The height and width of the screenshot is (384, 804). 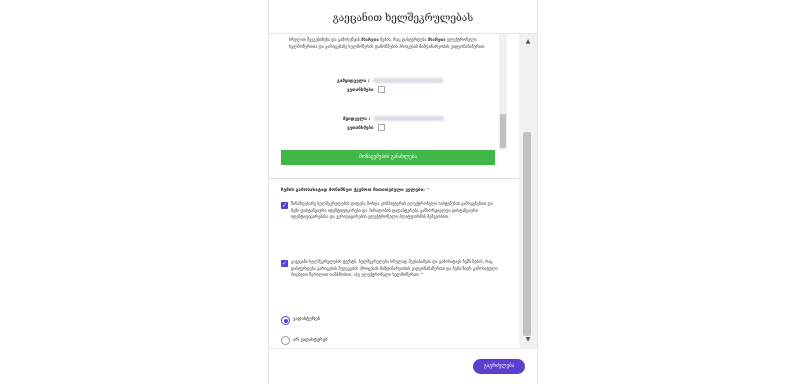 What do you see at coordinates (403, 348) in the screenshot?
I see `footer-divider` at bounding box center [403, 348].